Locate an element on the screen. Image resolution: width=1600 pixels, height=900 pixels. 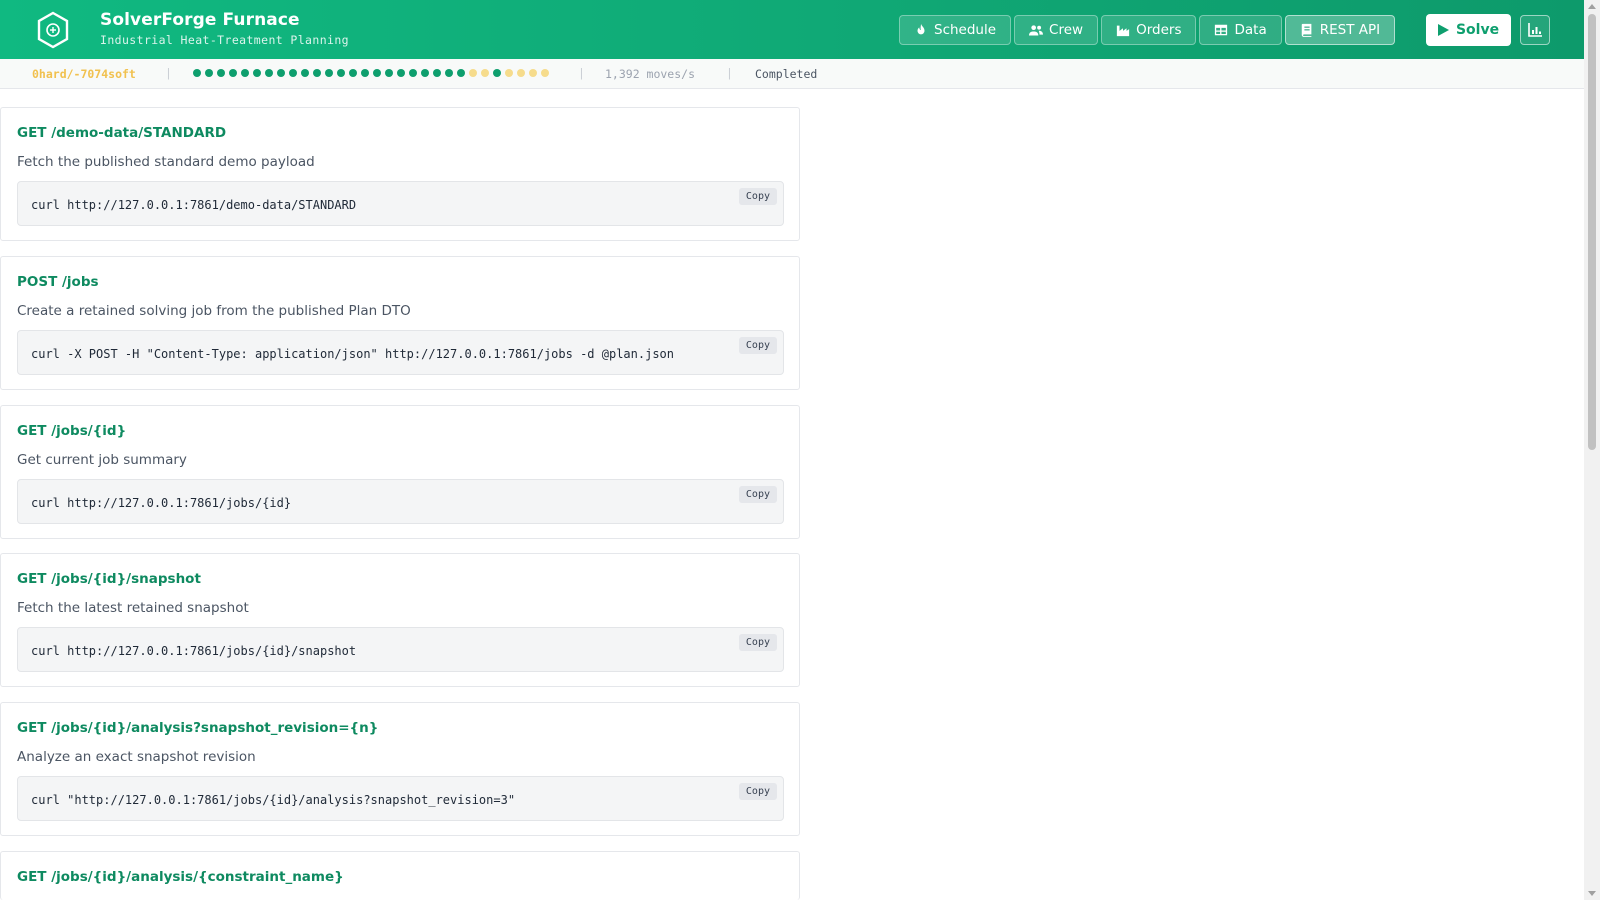
nav-rest-api-button: REST API is located at coordinates (1340, 30).